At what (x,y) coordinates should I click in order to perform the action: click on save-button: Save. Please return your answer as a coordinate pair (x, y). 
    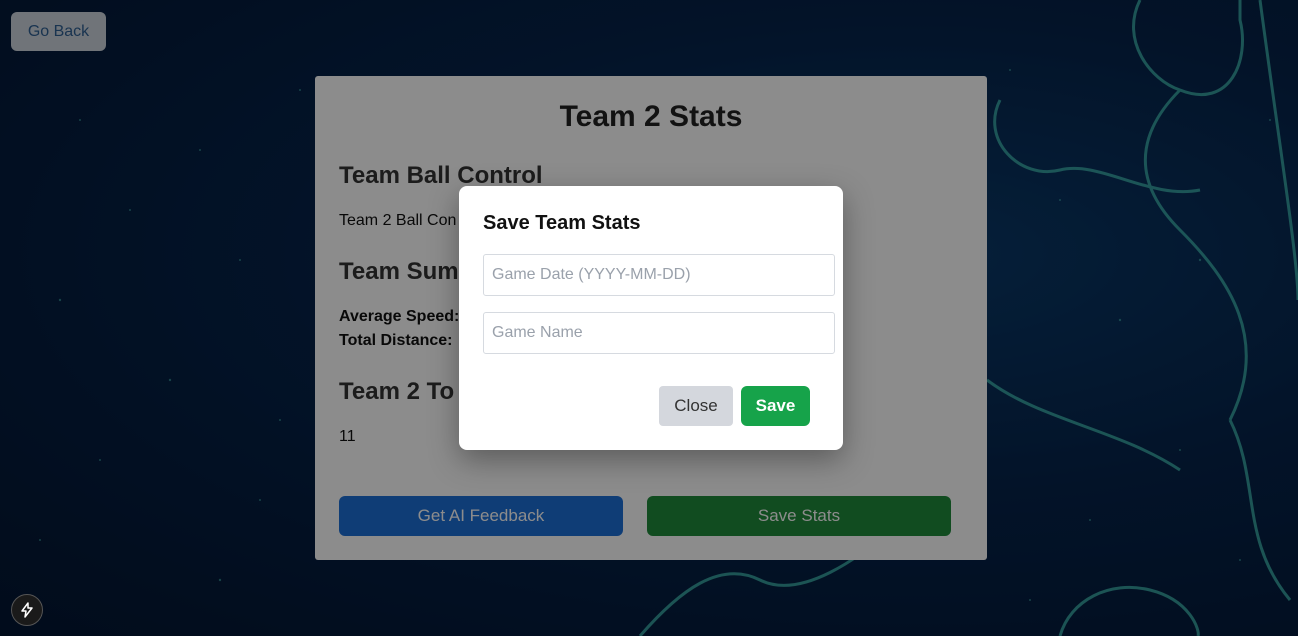
    Looking at the image, I should click on (775, 406).